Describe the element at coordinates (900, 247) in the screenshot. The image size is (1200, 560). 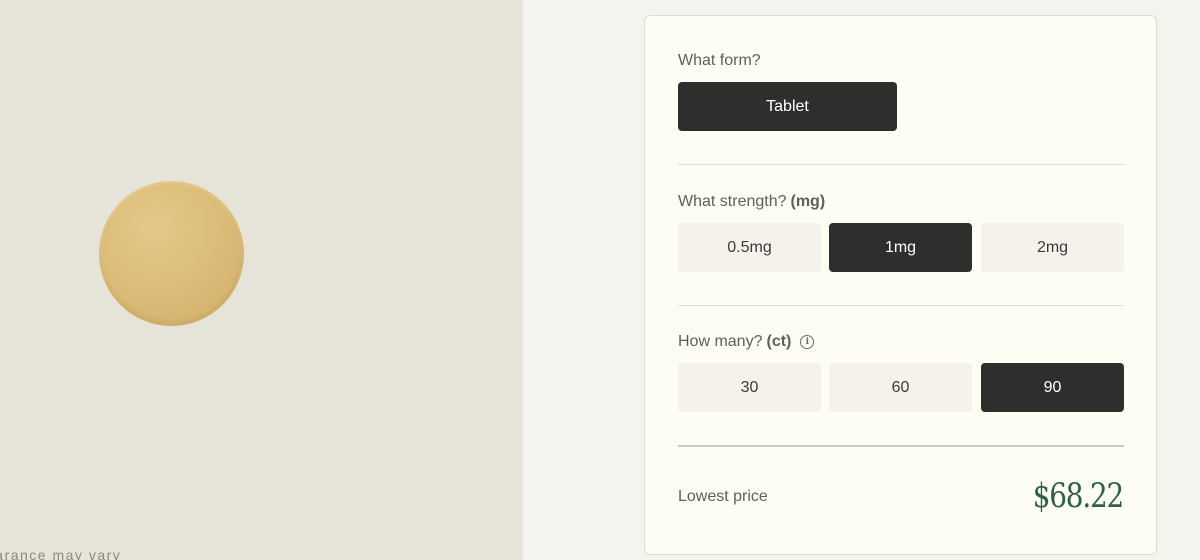
I see `strength-option-1mg: 1mg` at that location.